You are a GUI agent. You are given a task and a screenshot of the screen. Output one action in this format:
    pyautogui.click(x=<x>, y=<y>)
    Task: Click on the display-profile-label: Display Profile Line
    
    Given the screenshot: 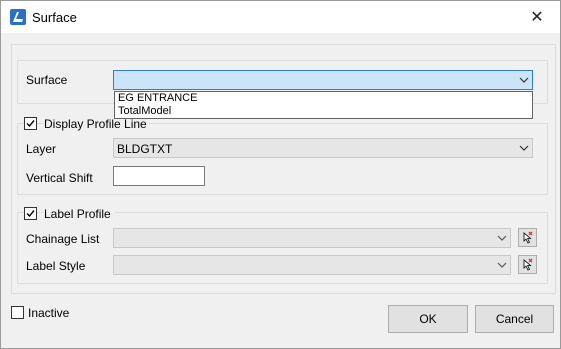 What is the action you would take?
    pyautogui.click(x=96, y=124)
    